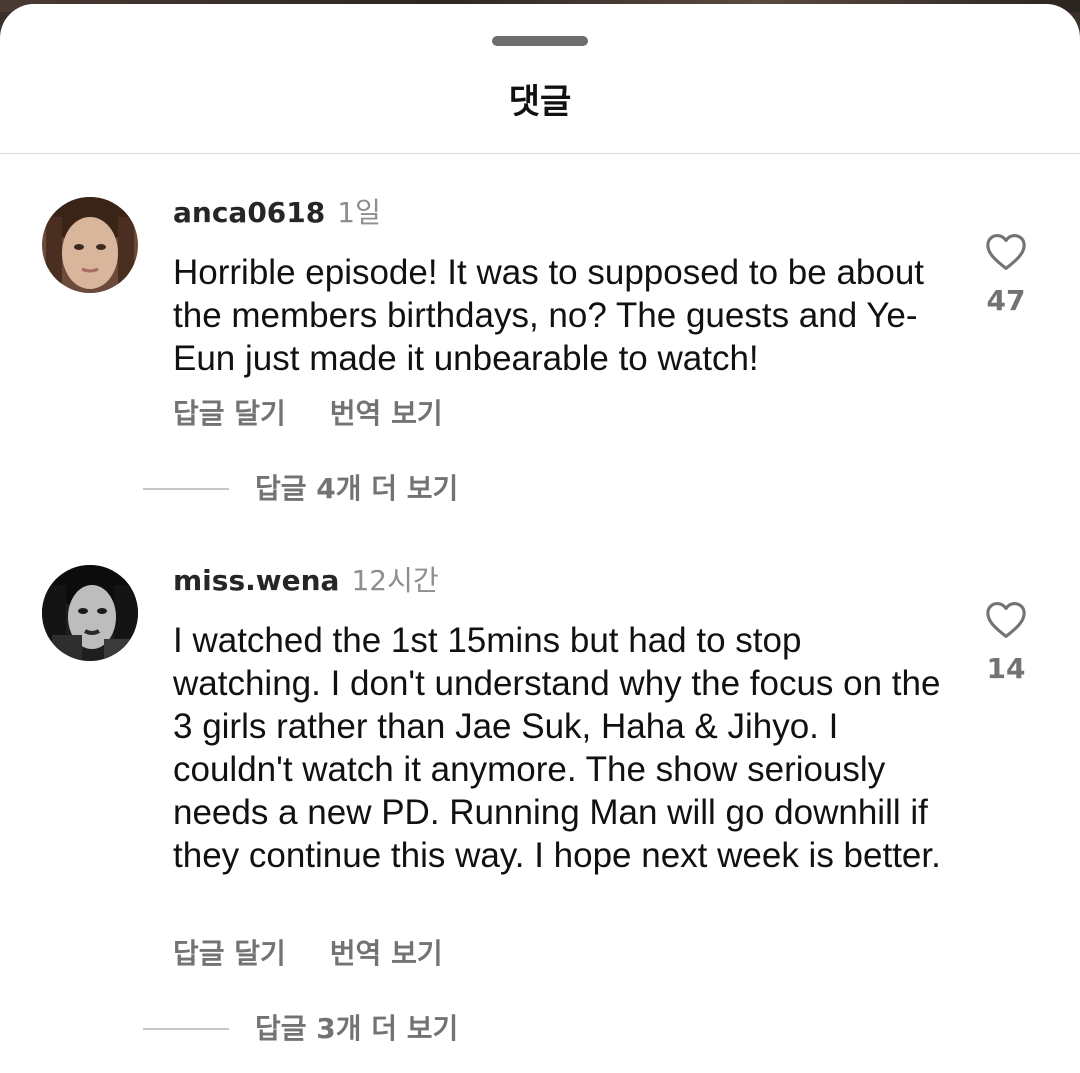 The image size is (1080, 1073). I want to click on like-control: 47, so click(1006, 276).